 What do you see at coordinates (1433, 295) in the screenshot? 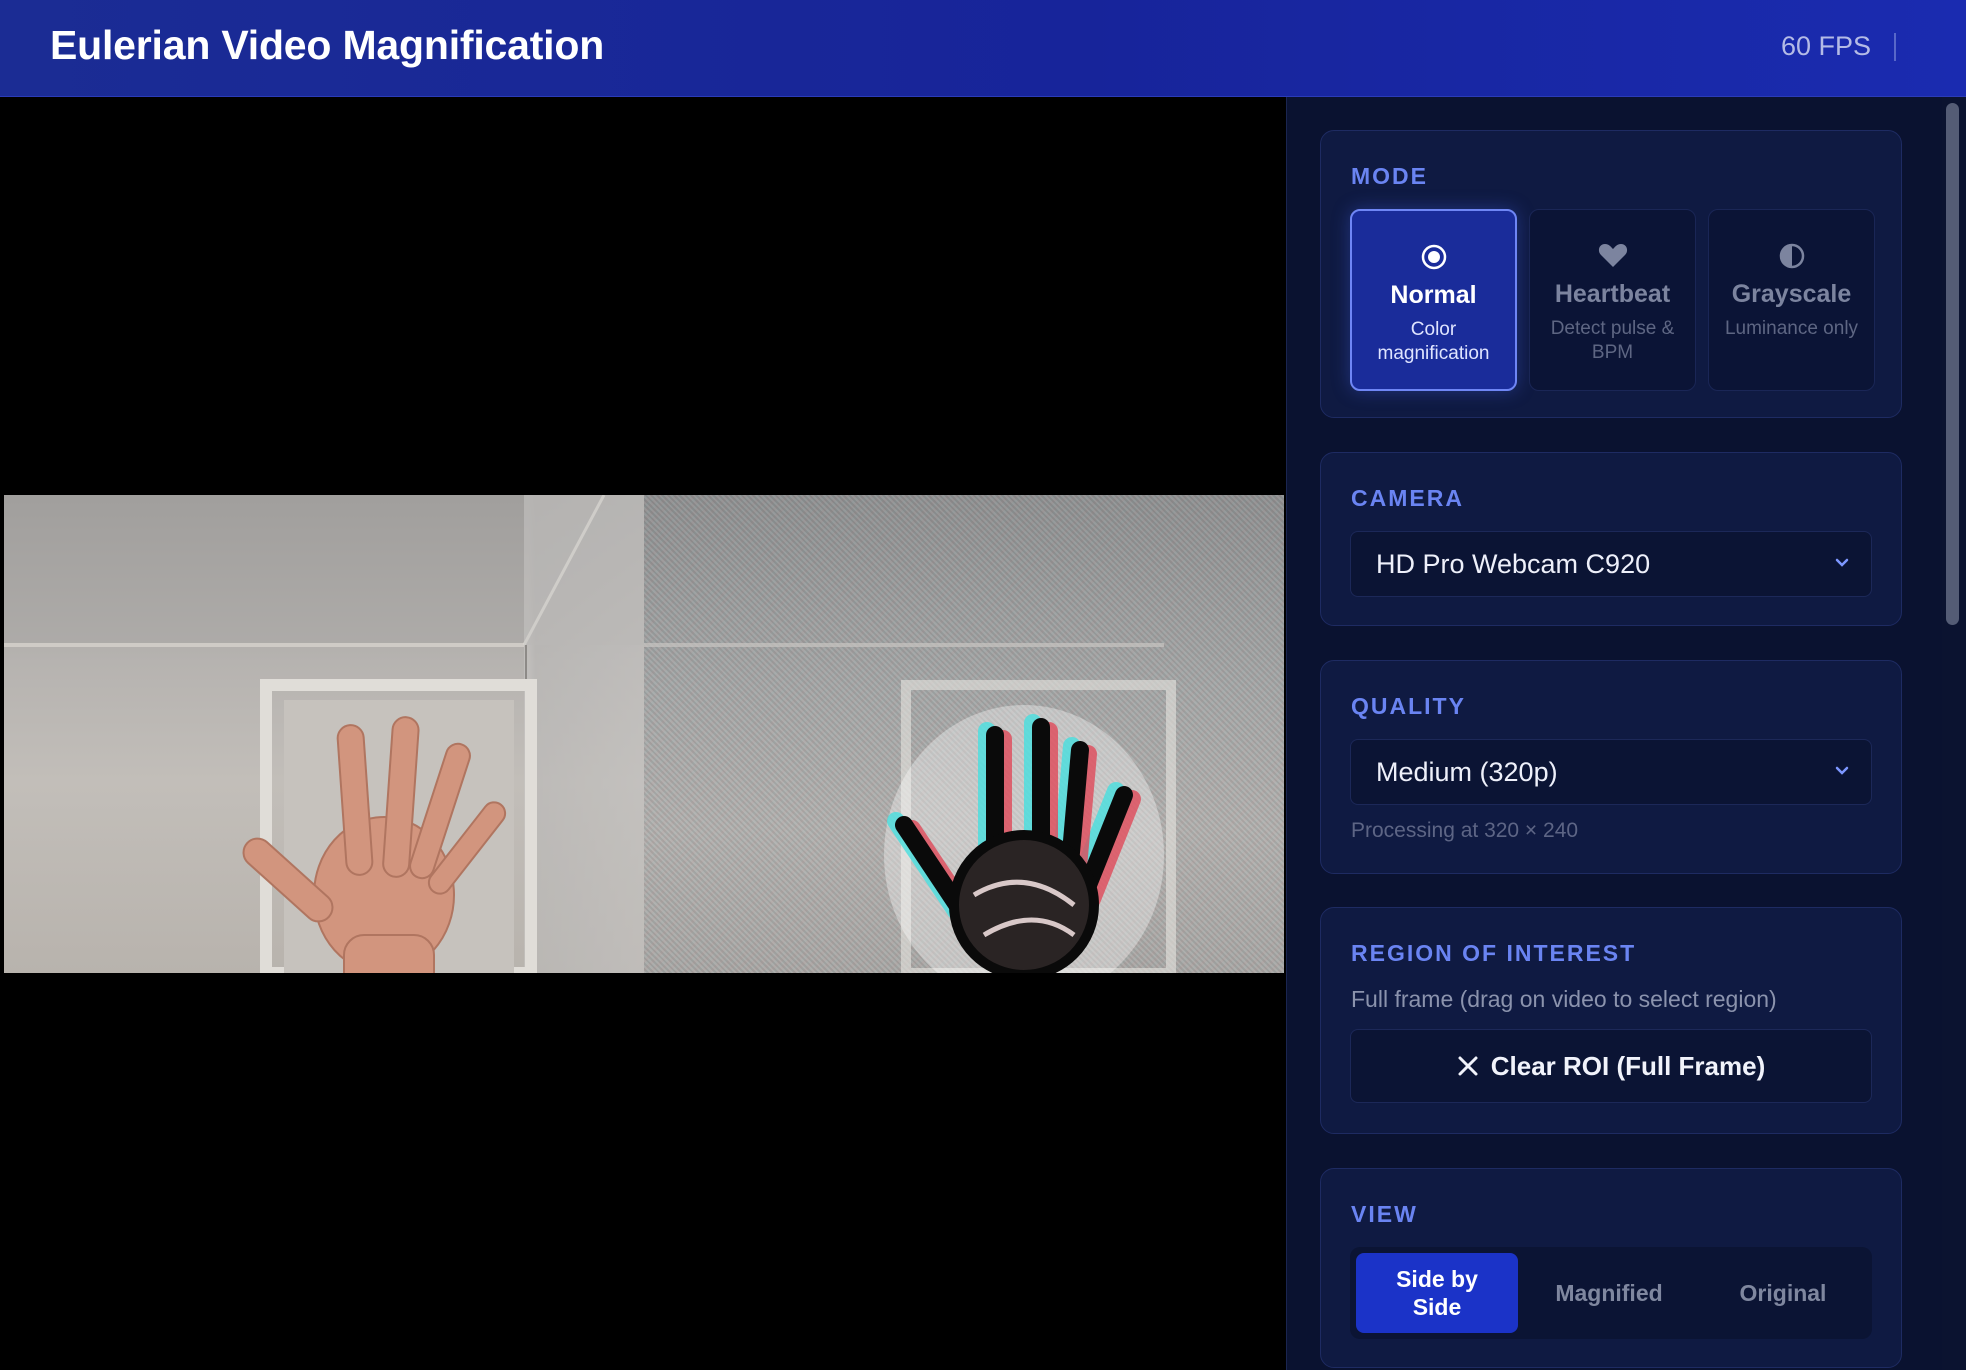
I see `mode-option-name: Normal` at bounding box center [1433, 295].